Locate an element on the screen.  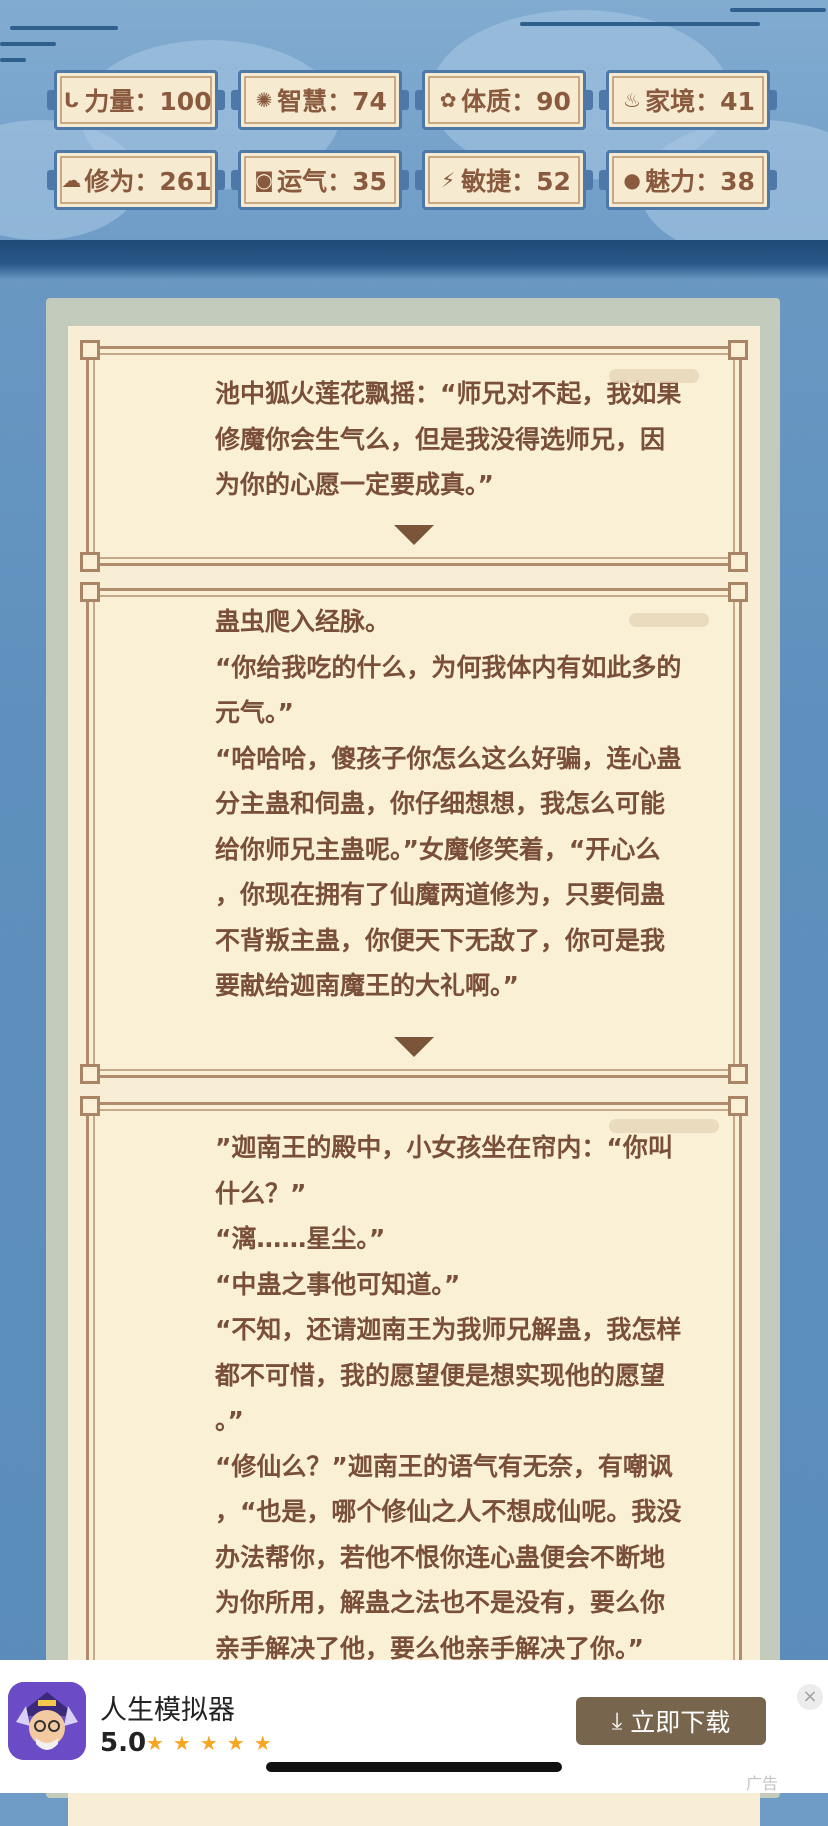
story-line: 不背叛主蛊，你便天下无敌了，你可是我 is located at coordinates (440, 940).